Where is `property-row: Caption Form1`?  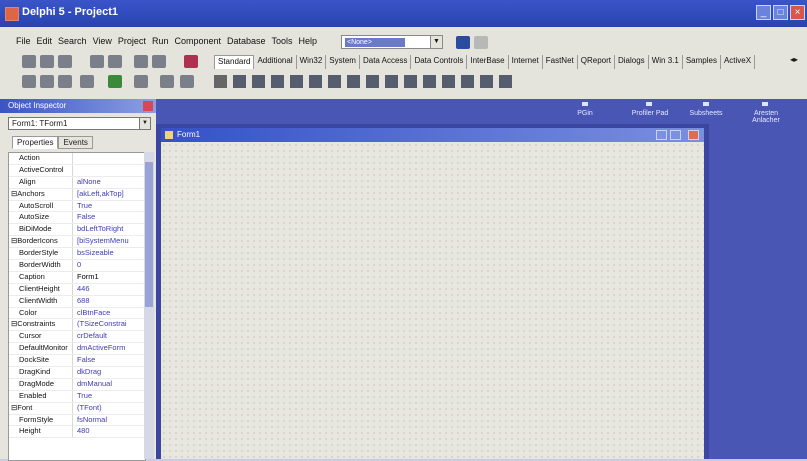
property-row: Caption Form1 is located at coordinates (77, 277).